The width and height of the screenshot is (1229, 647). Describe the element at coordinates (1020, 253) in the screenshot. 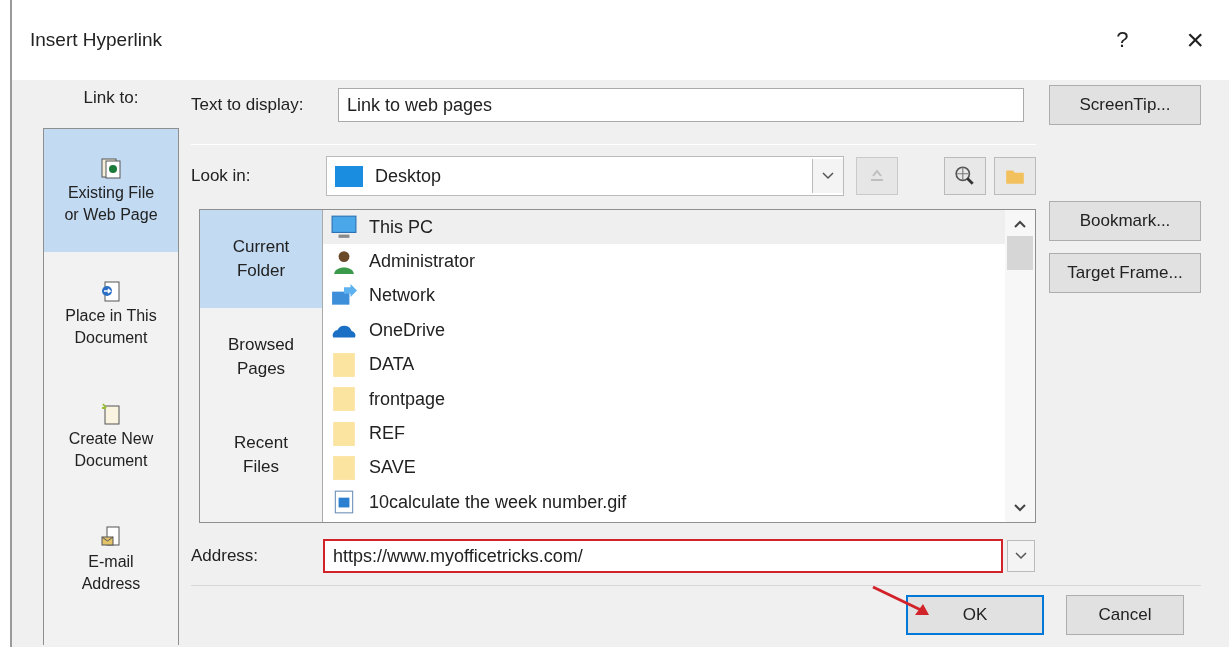

I see `scrollbar-thumb` at that location.